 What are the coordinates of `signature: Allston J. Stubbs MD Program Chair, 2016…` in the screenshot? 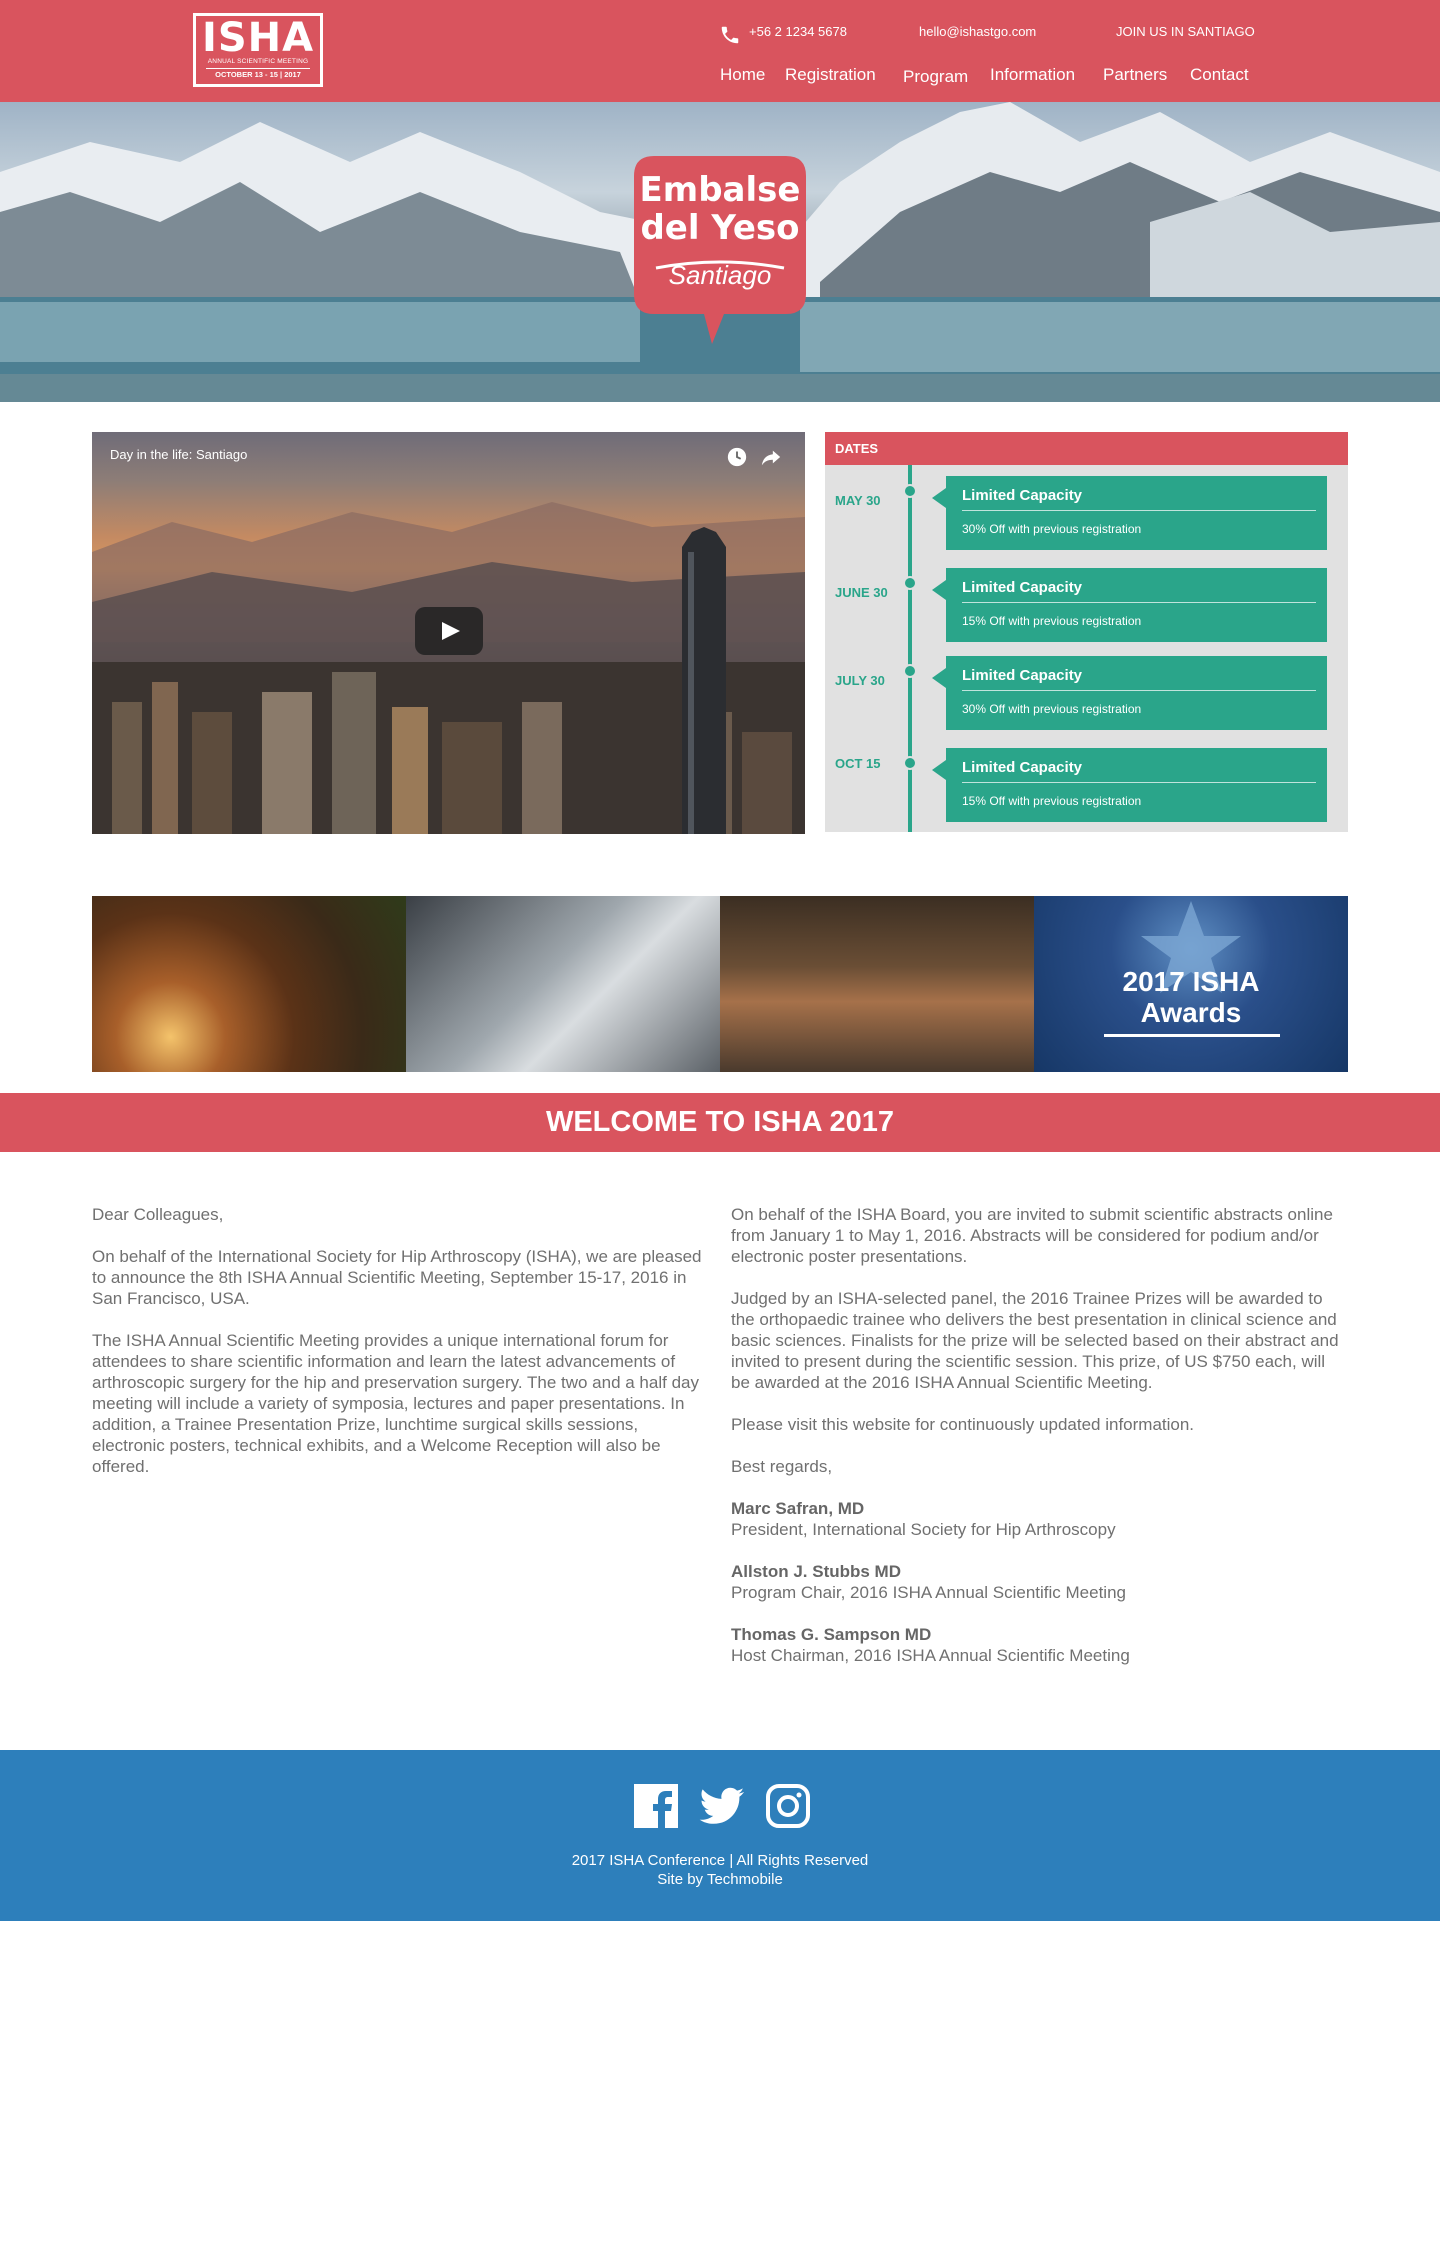 It's located at (1037, 1582).